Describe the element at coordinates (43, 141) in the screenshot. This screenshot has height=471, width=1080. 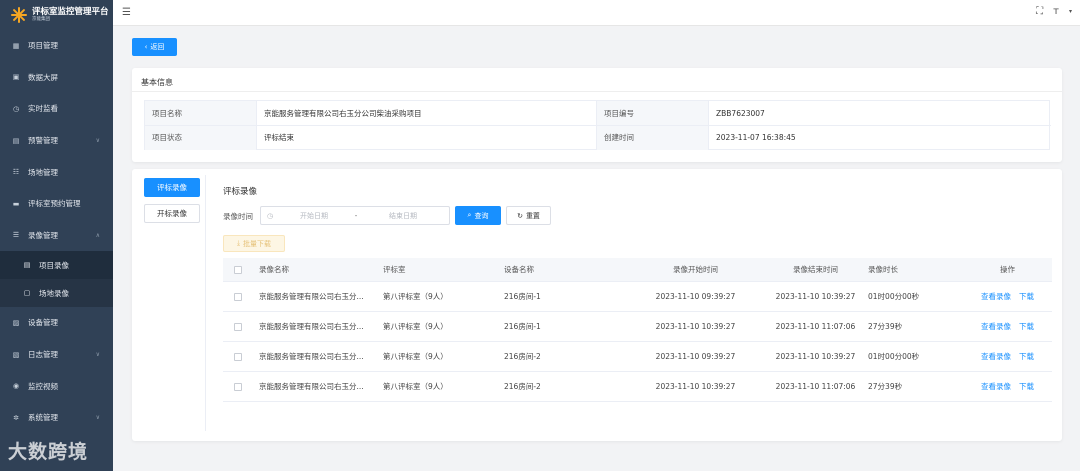
I see `sidebar-item-label: 预警管理` at that location.